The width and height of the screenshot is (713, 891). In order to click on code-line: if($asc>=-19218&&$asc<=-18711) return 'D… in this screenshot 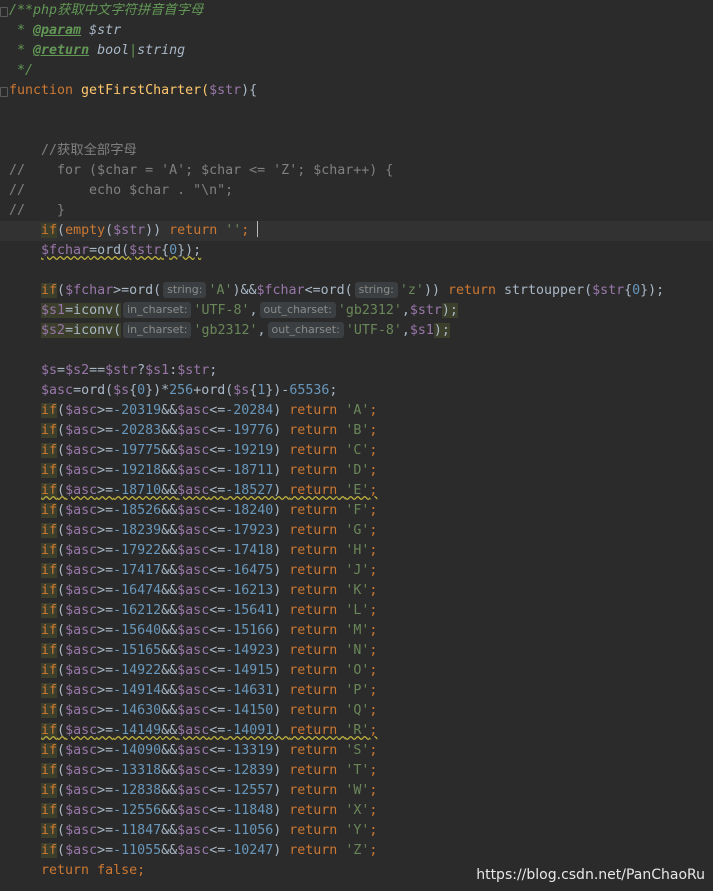, I will do `click(356, 471)`.